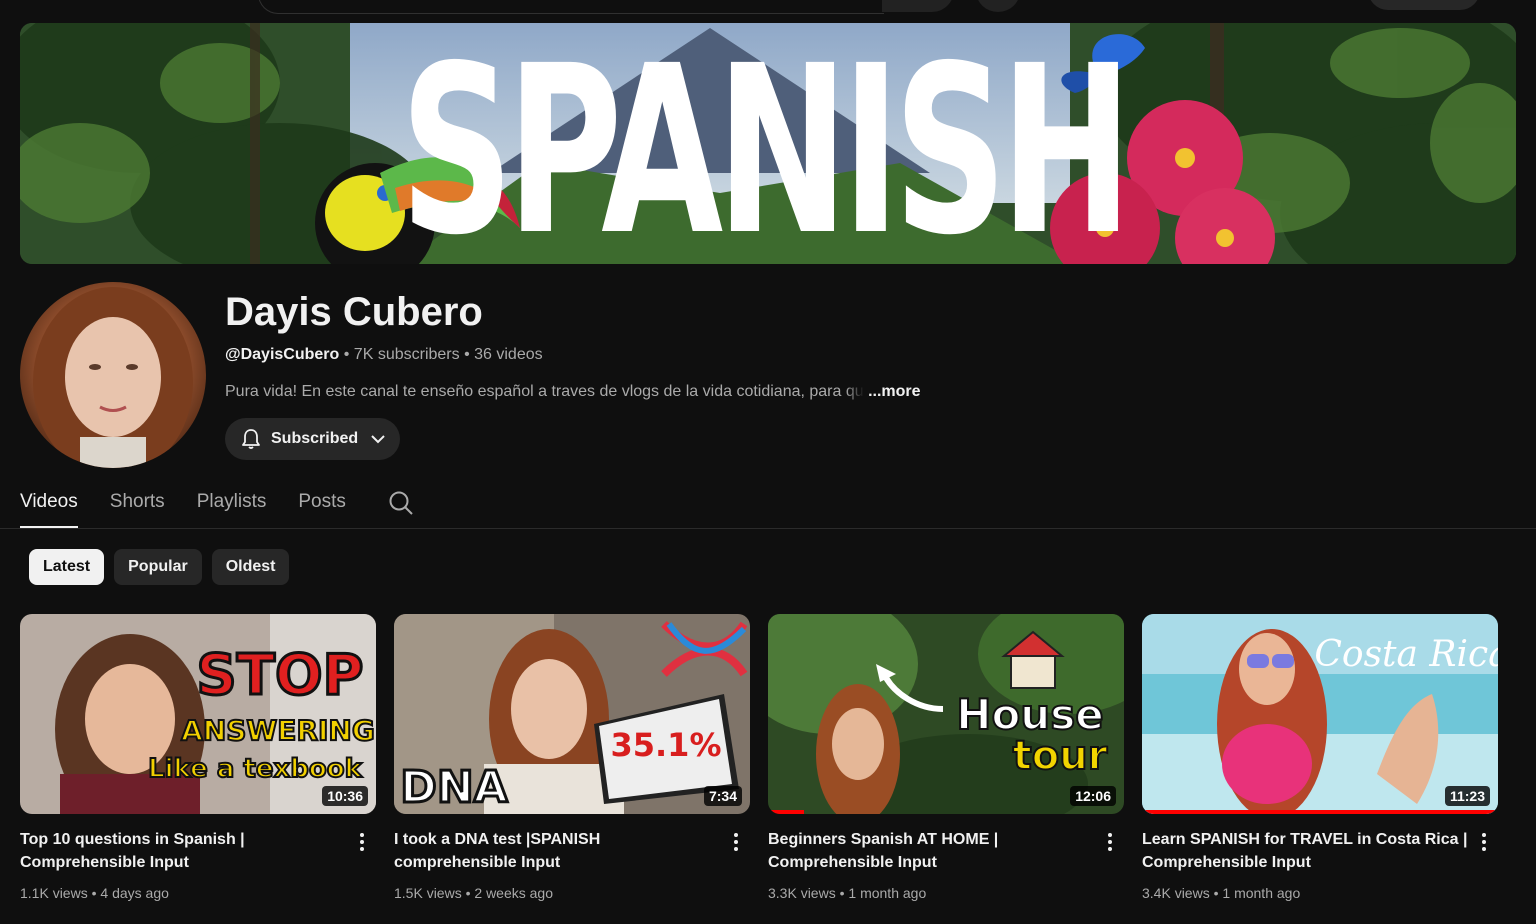  What do you see at coordinates (255, 769) in the screenshot?
I see `thumb-text-3: Like a texbook` at bounding box center [255, 769].